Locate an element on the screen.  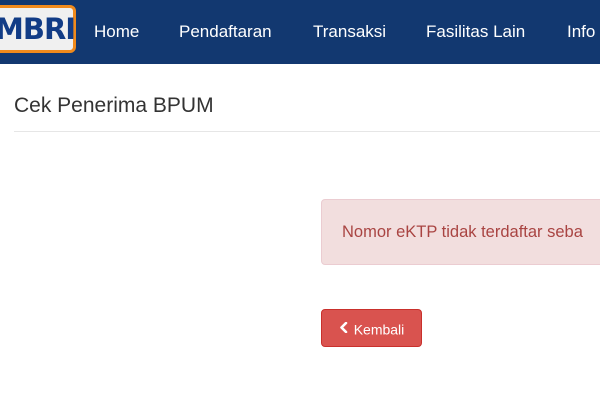
alert-message: Nomor eKTP tidak terdaftar seba is located at coordinates (462, 232).